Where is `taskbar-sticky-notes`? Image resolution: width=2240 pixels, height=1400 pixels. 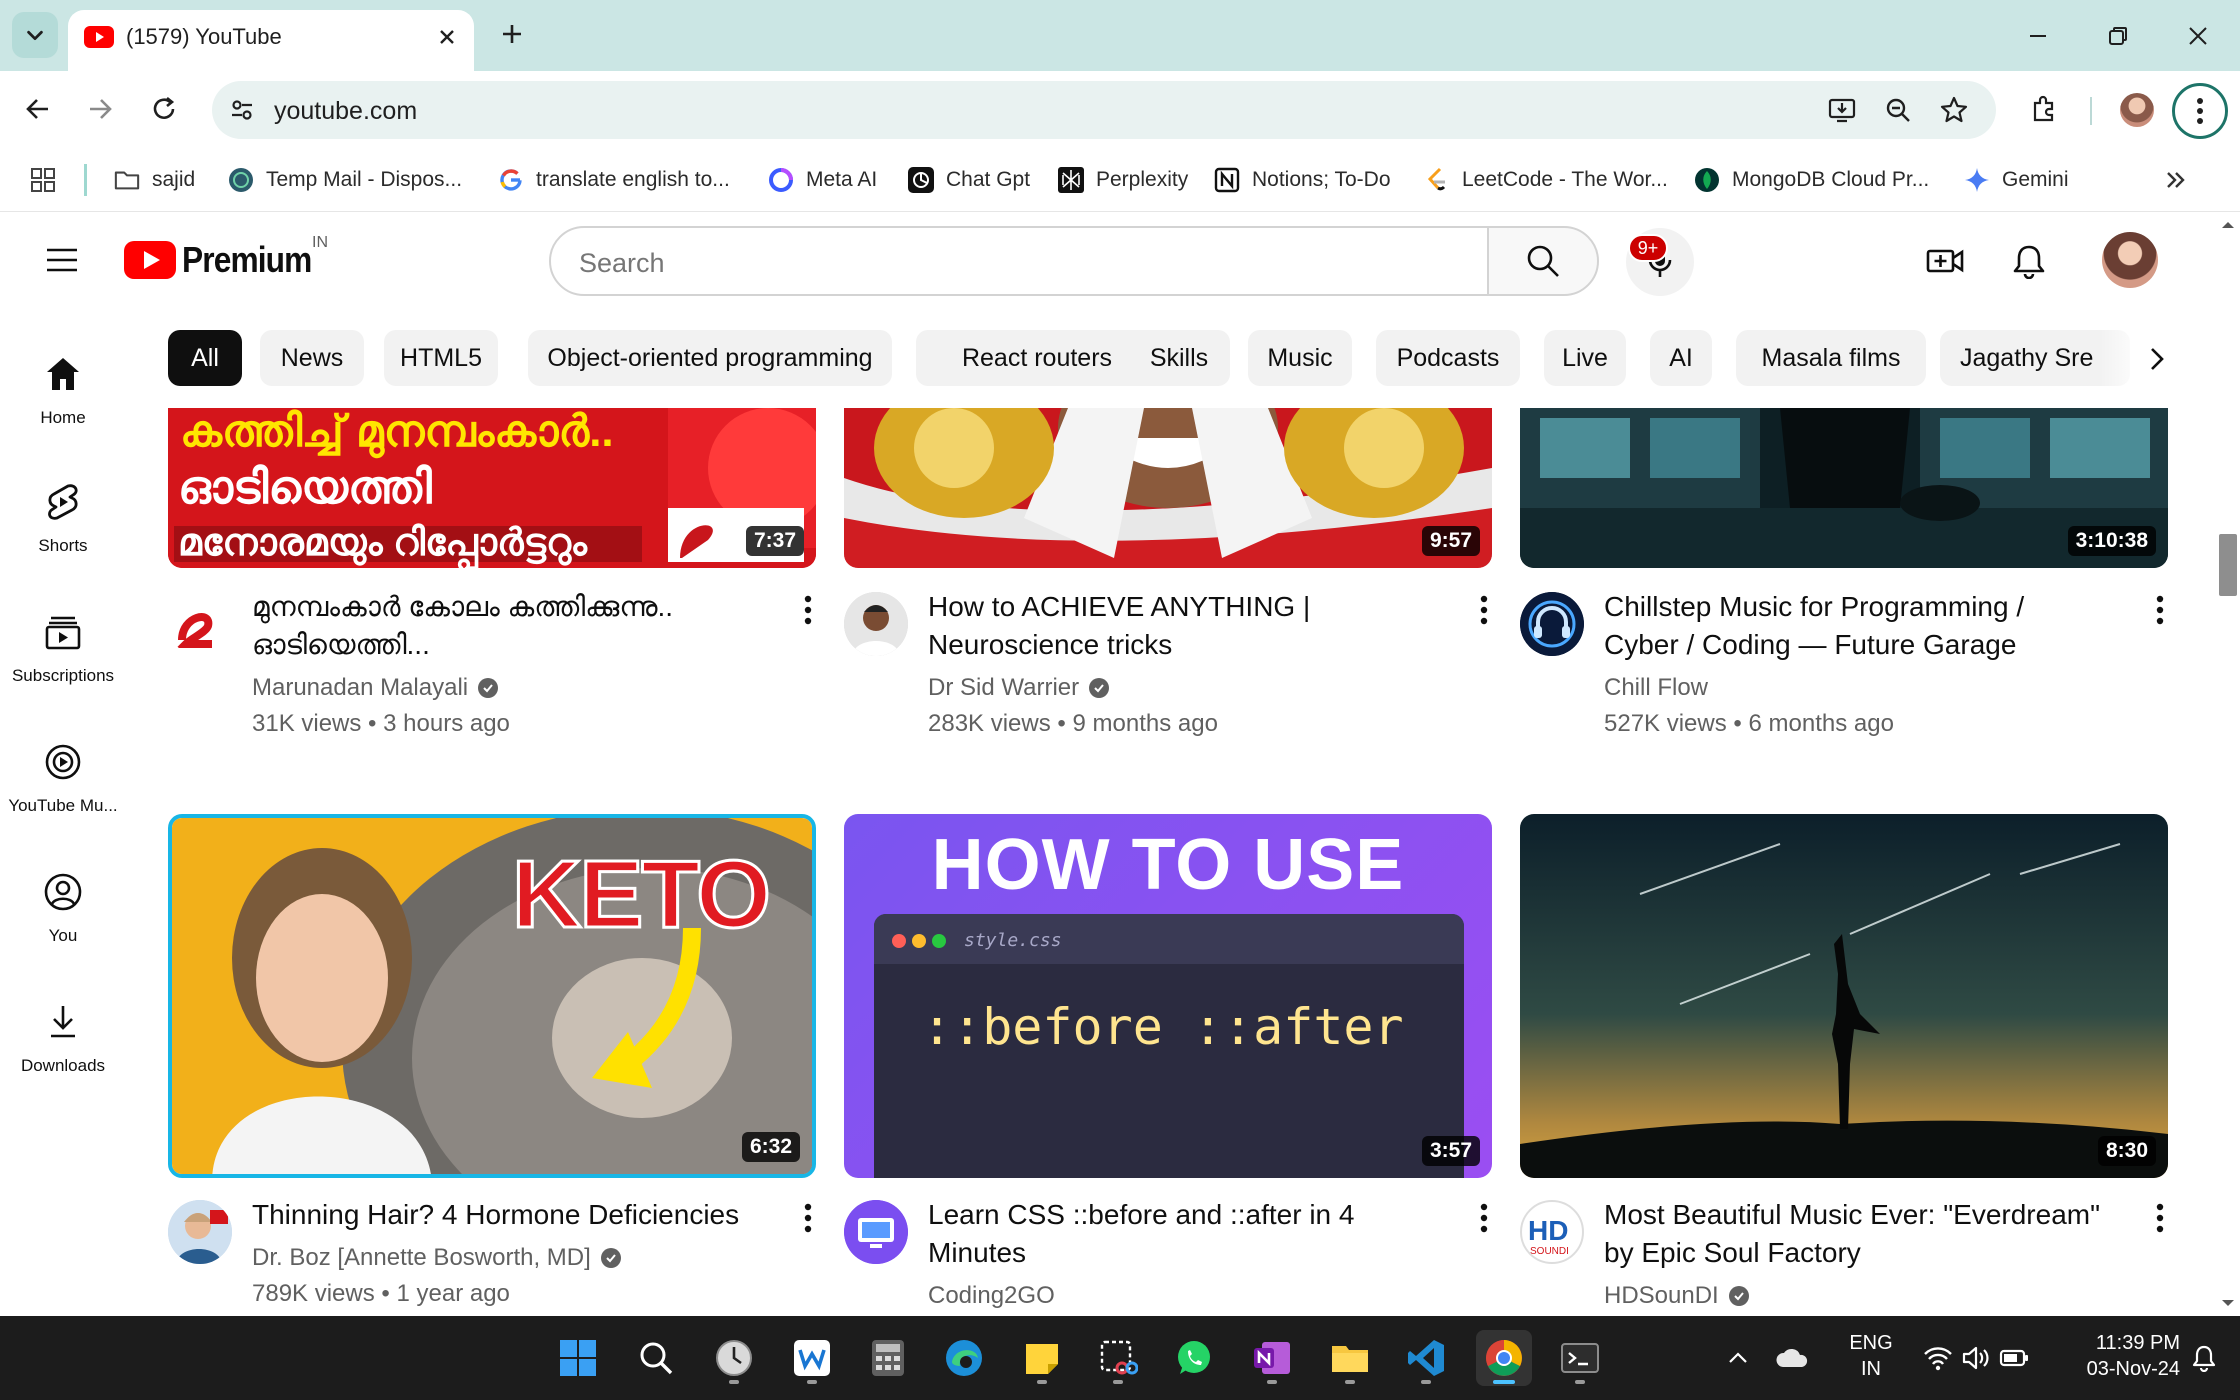 taskbar-sticky-notes is located at coordinates (1042, 1358).